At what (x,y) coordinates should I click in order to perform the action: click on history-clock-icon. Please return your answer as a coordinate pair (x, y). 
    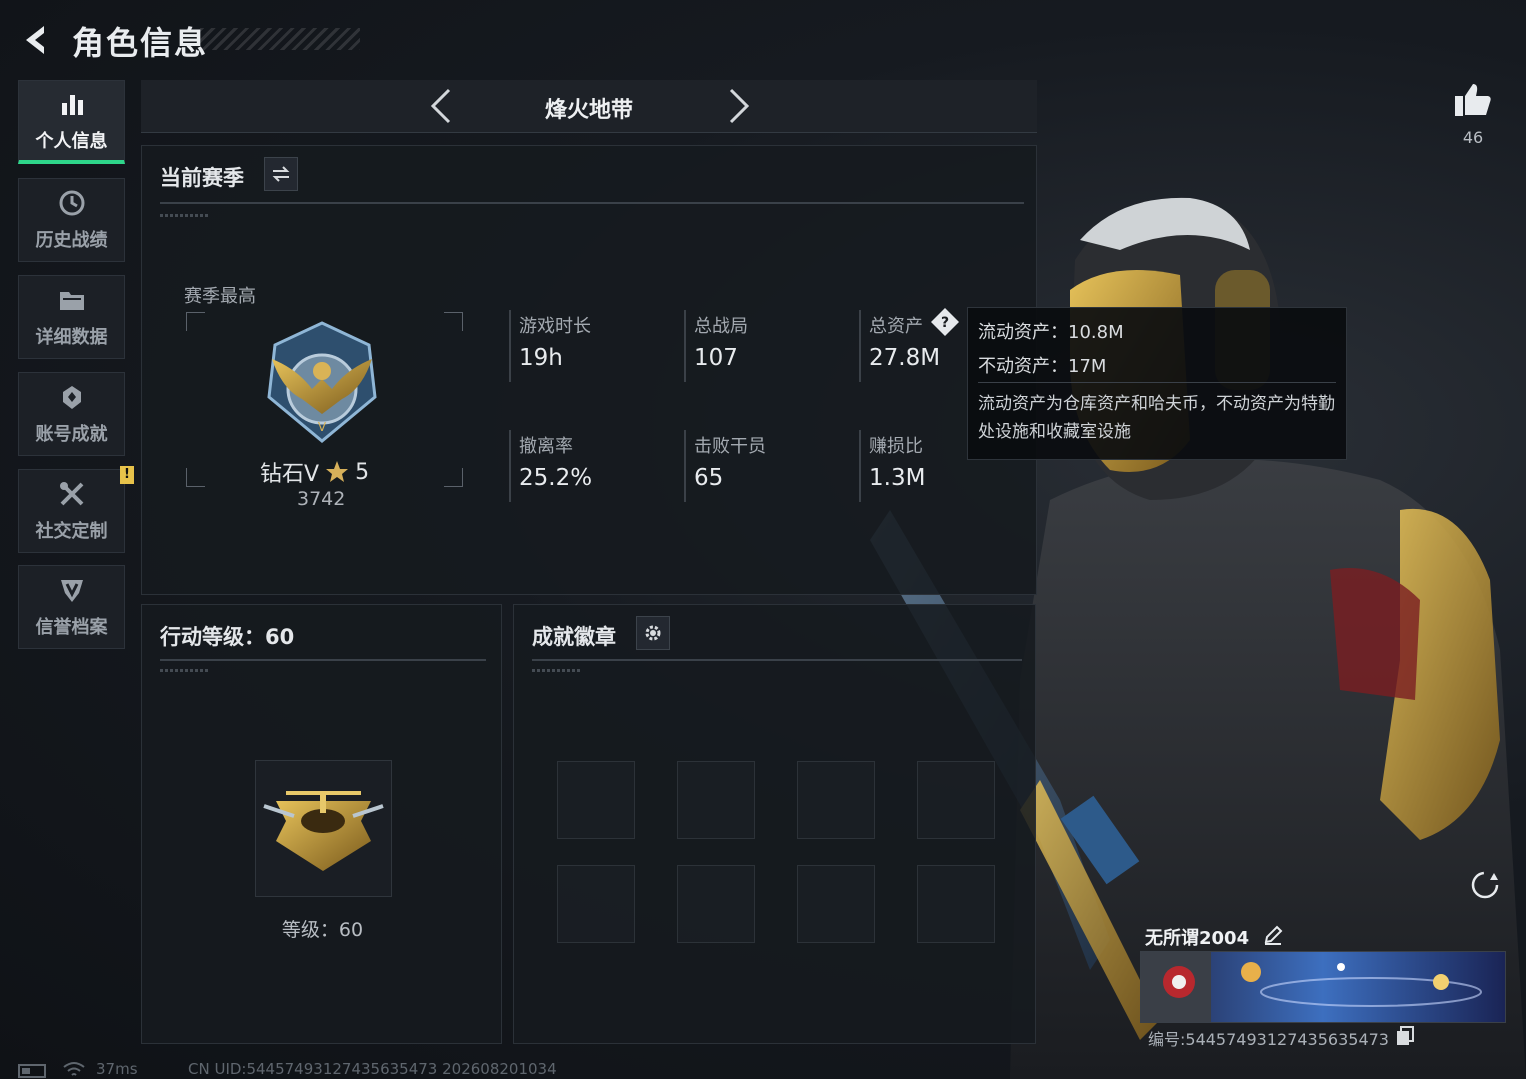
    Looking at the image, I should click on (71, 203).